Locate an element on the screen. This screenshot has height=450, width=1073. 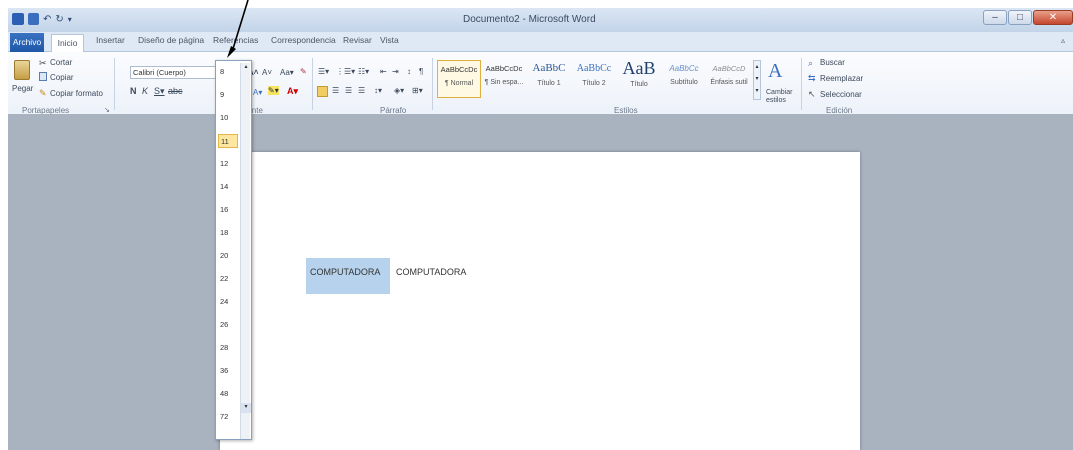
font-size-option: 14 is located at coordinates (228, 187).